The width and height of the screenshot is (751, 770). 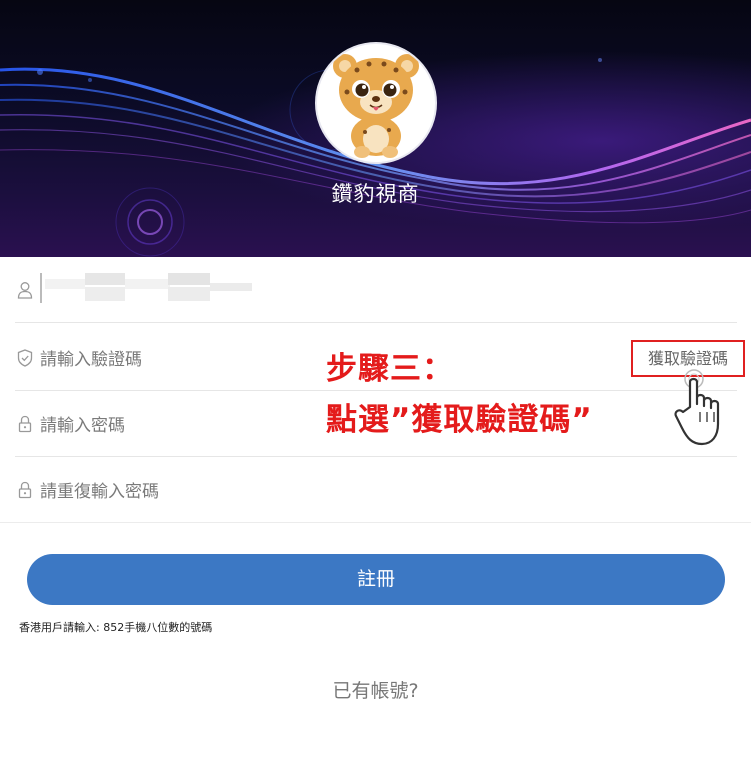 What do you see at coordinates (91, 357) in the screenshot?
I see `verification-code-input: 請輸入驗證碼` at bounding box center [91, 357].